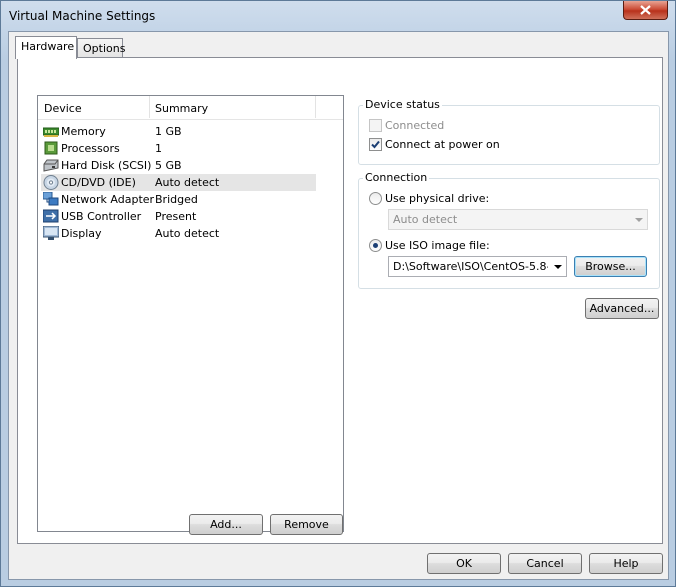 The width and height of the screenshot is (676, 587). What do you see at coordinates (51, 233) in the screenshot?
I see `display-icon` at bounding box center [51, 233].